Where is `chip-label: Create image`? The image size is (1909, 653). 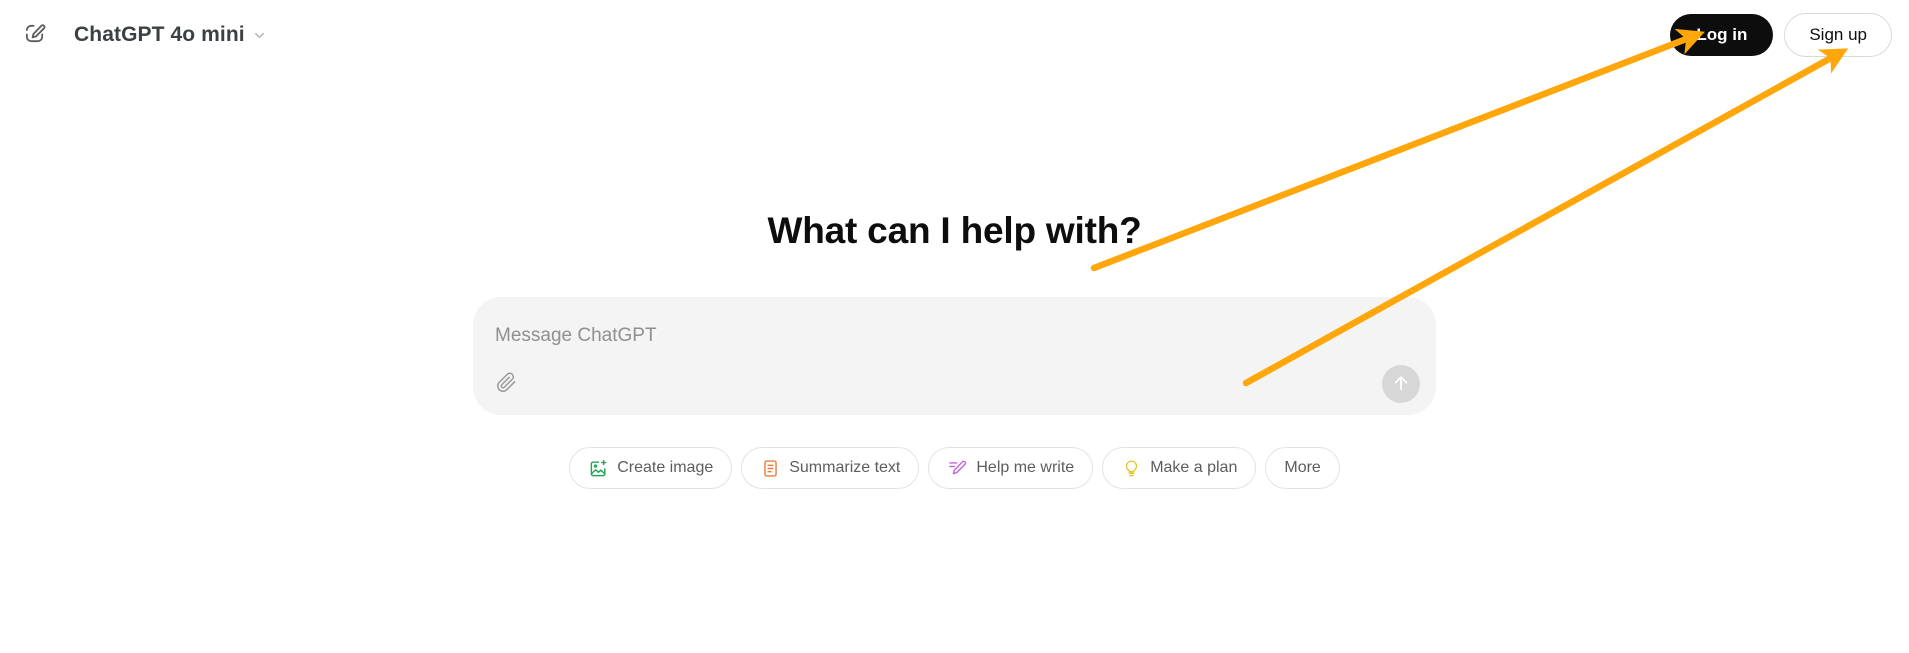
chip-label: Create image is located at coordinates (665, 467).